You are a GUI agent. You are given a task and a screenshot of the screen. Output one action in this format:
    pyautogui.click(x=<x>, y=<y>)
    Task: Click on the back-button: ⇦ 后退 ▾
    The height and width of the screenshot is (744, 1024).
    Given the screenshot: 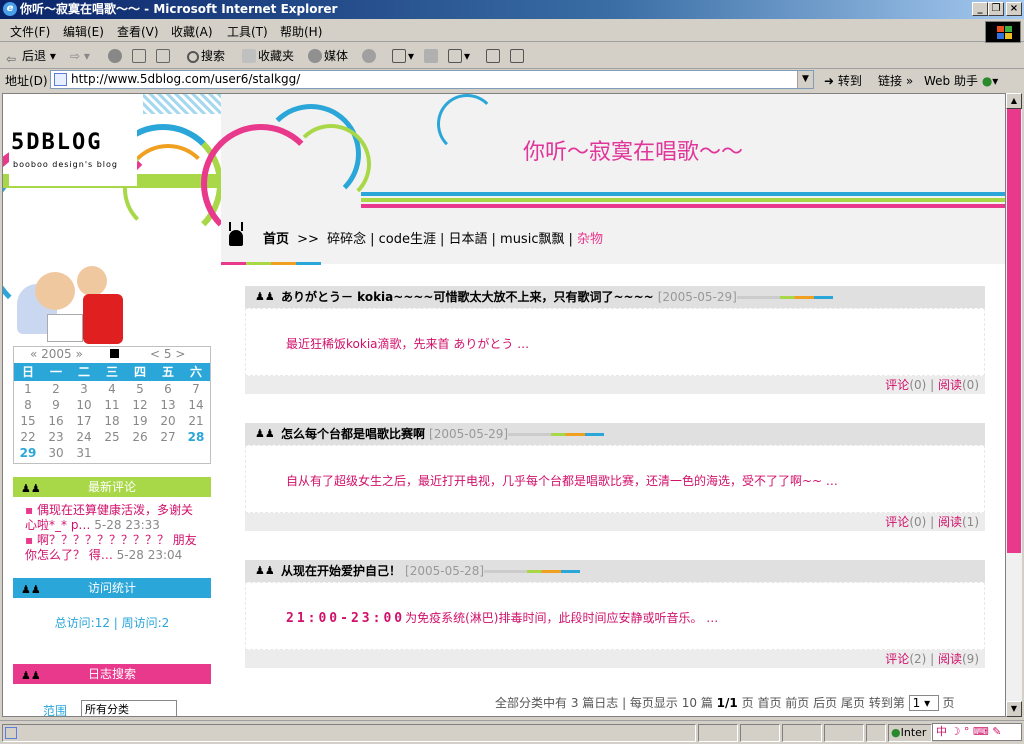 What is the action you would take?
    pyautogui.click(x=31, y=56)
    